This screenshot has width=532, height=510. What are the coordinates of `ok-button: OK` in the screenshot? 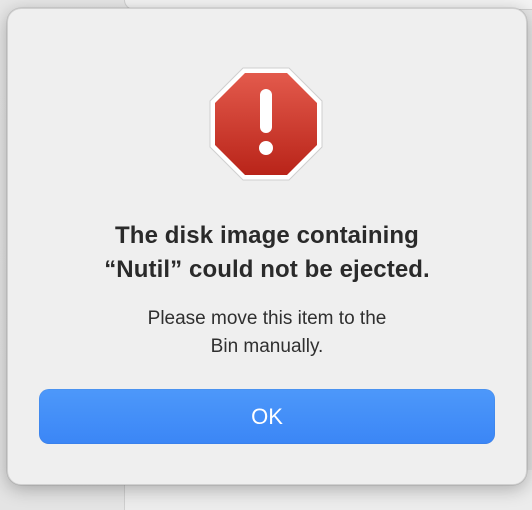 It's located at (267, 416).